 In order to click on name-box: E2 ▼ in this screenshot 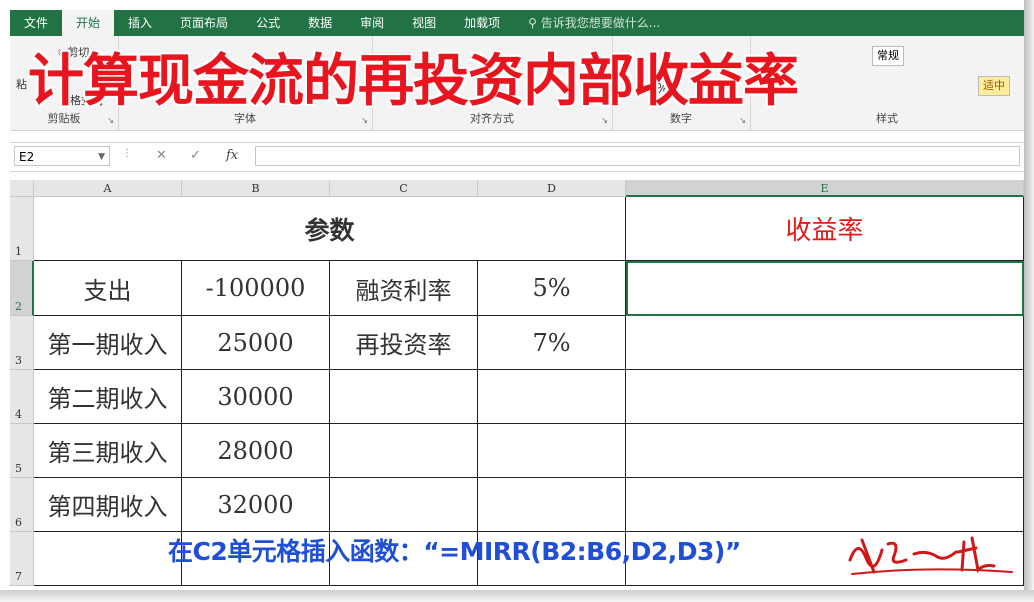, I will do `click(62, 156)`.